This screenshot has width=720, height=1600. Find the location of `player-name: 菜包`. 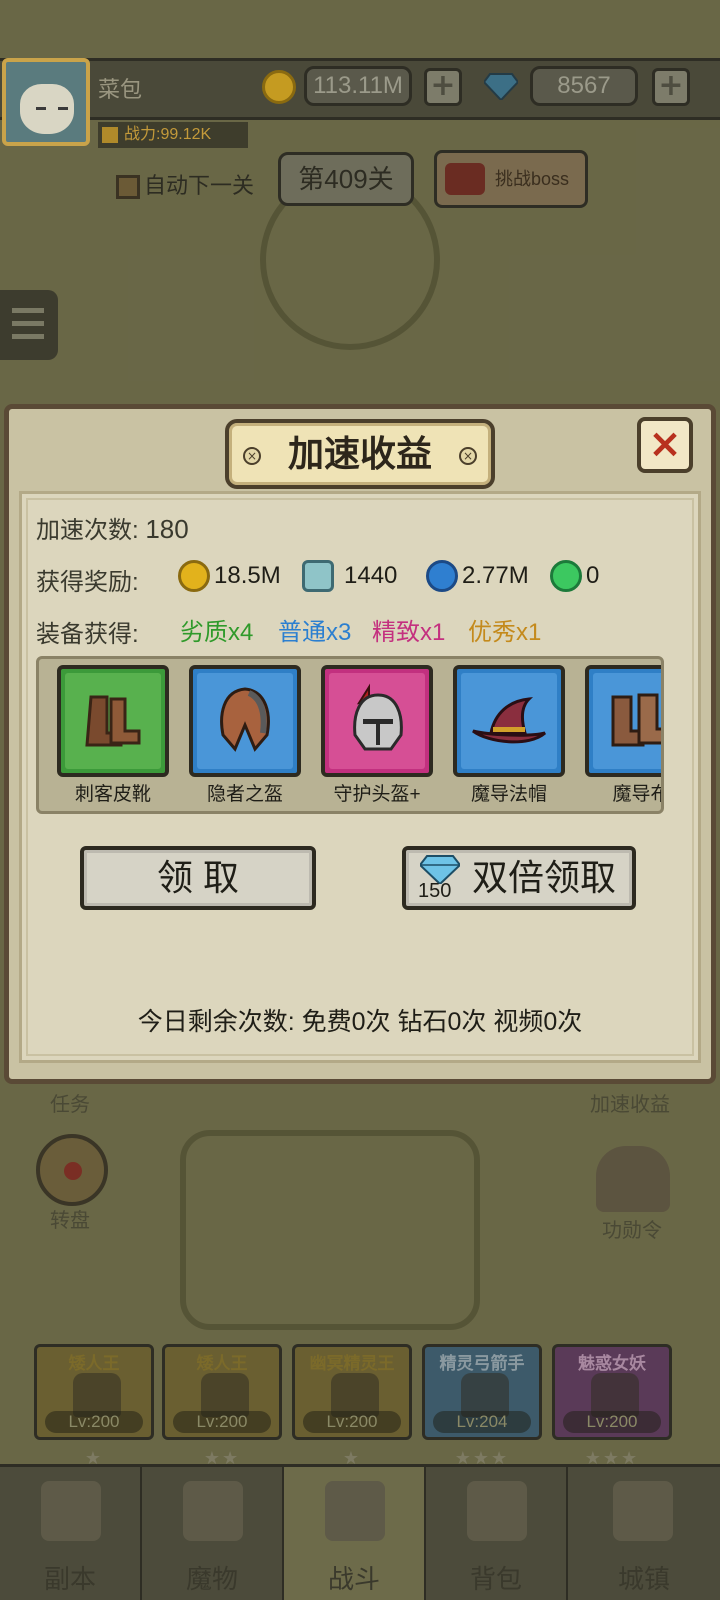

player-name: 菜包 is located at coordinates (120, 89).